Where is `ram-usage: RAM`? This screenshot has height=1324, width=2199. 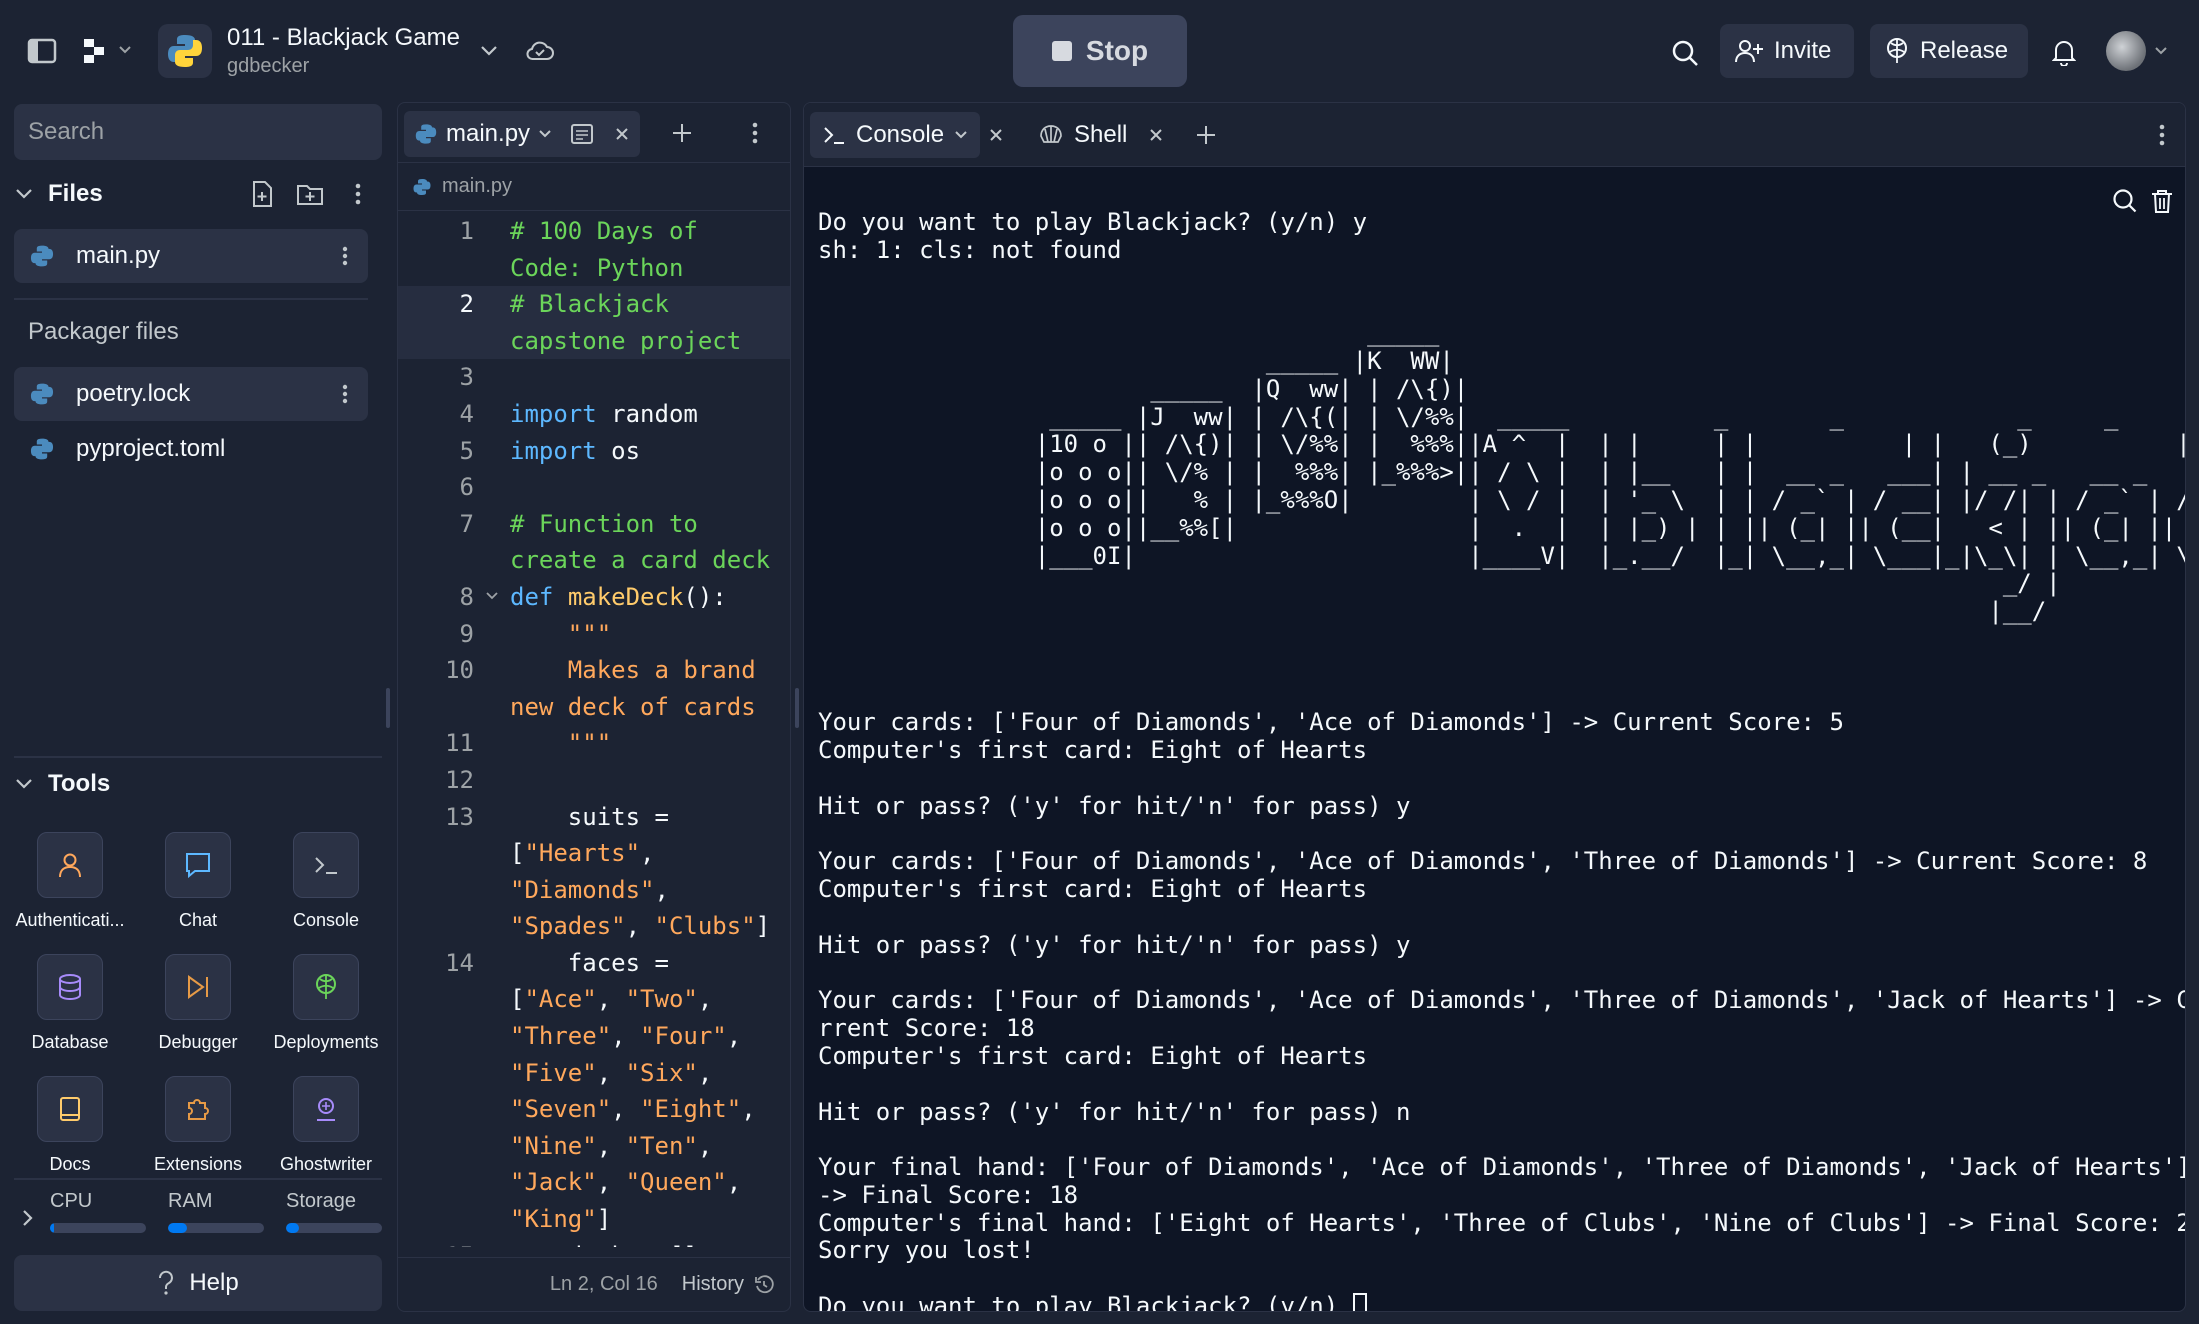
ram-usage: RAM is located at coordinates (216, 1211).